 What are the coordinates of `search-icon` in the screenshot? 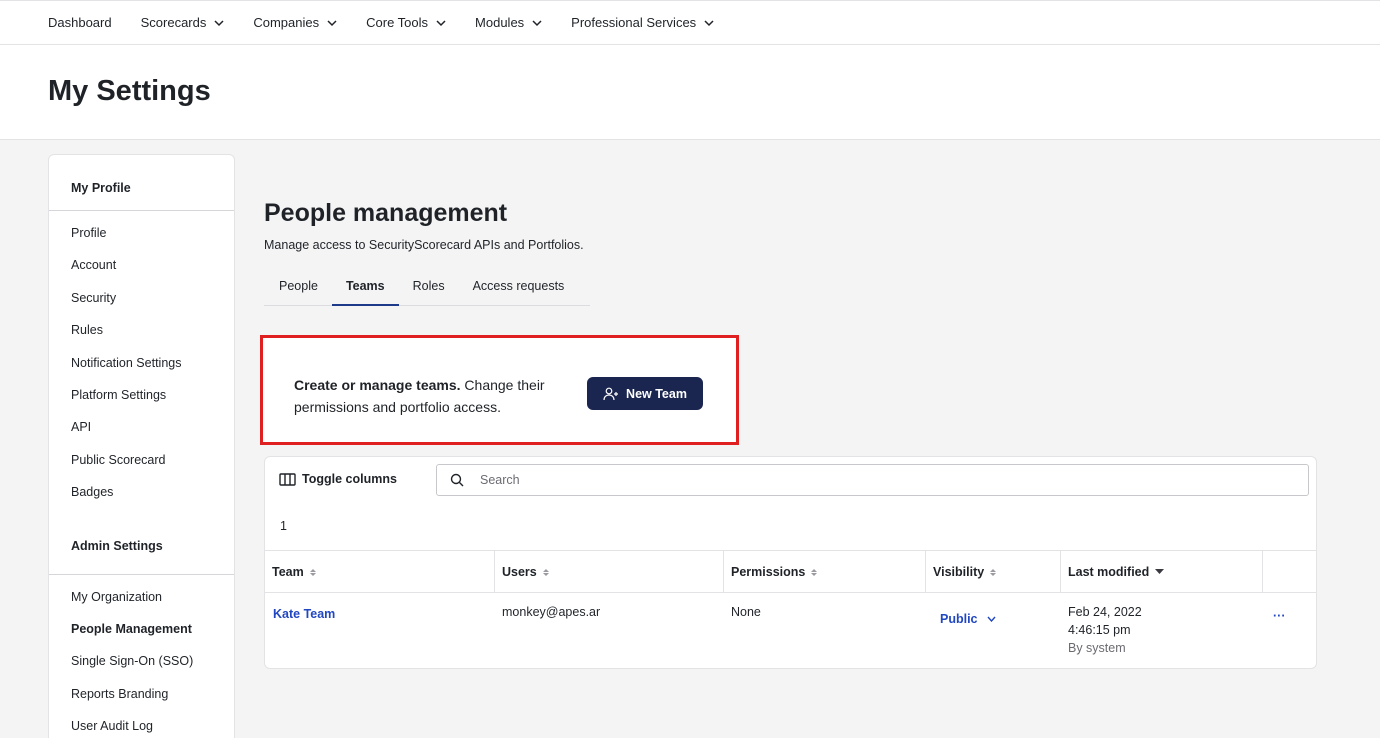 It's located at (457, 480).